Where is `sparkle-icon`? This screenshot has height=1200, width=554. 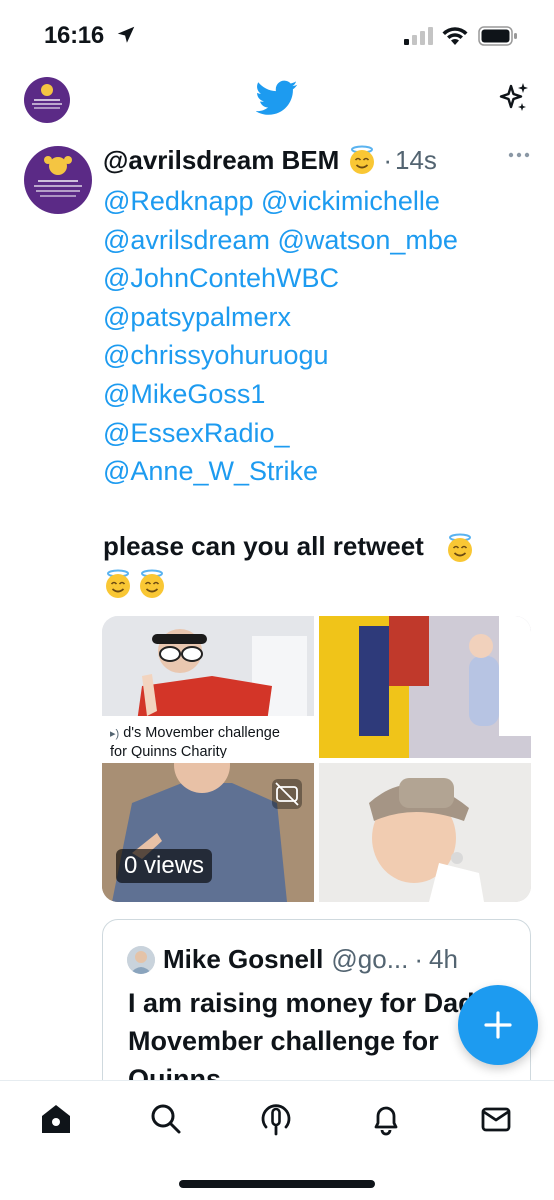
sparkle-icon is located at coordinates (514, 97).